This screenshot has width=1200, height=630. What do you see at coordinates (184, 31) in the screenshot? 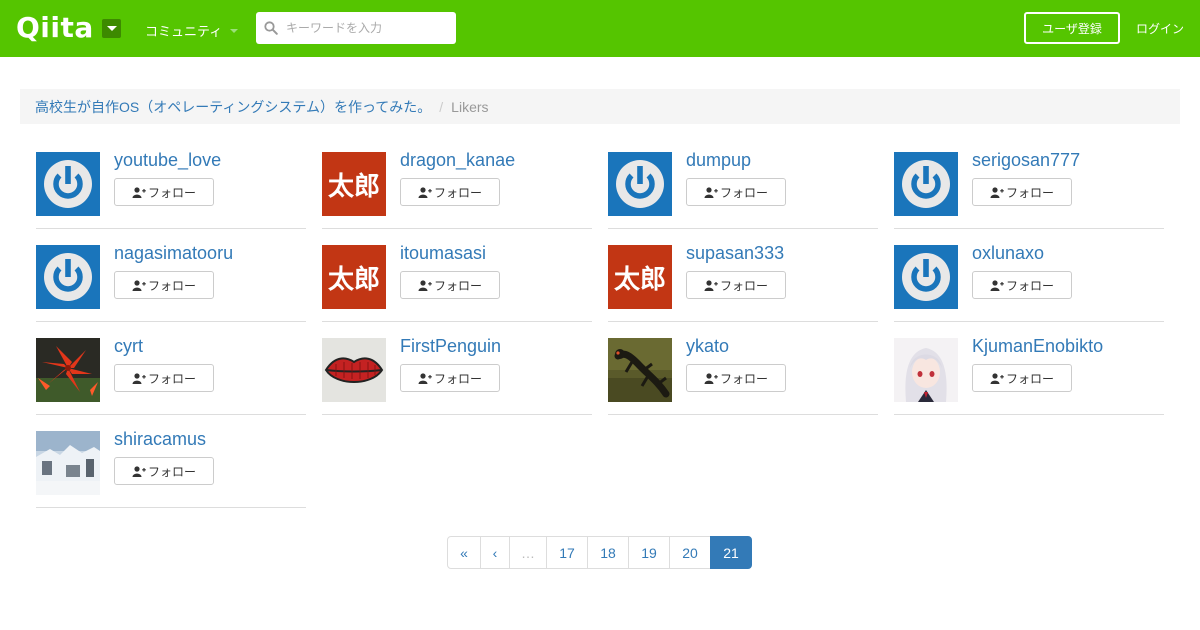
I see `community-label: コミュニティ` at bounding box center [184, 31].